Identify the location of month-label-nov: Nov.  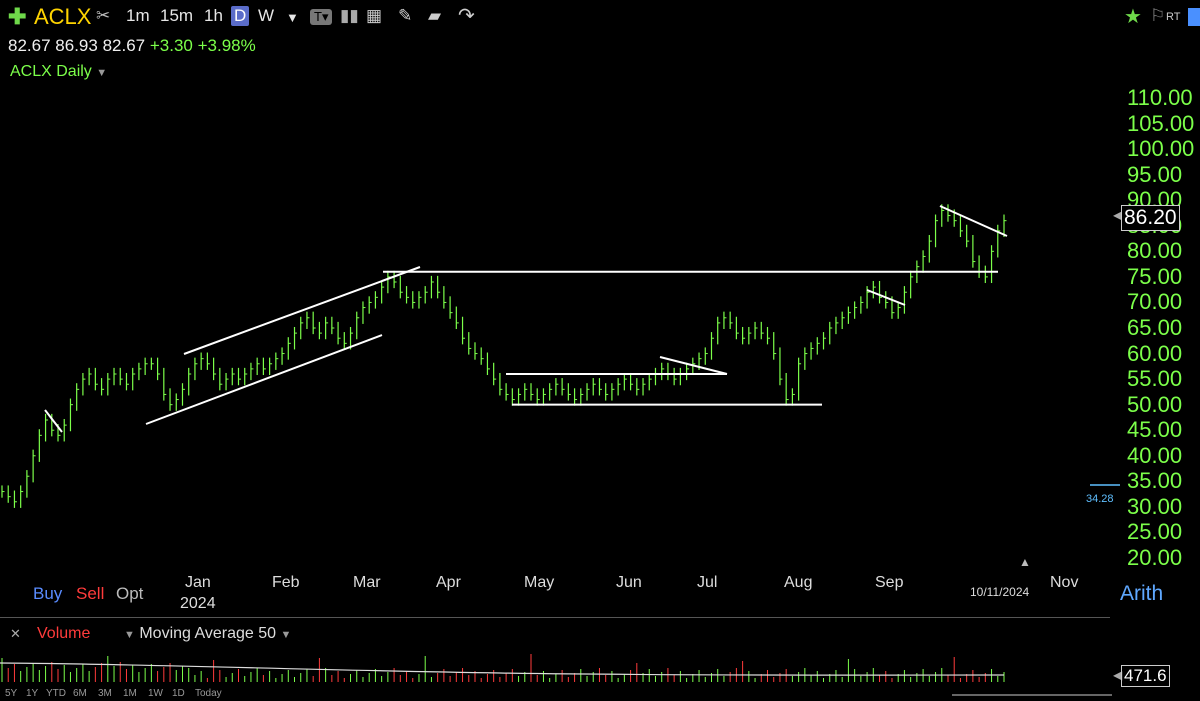
(1064, 582).